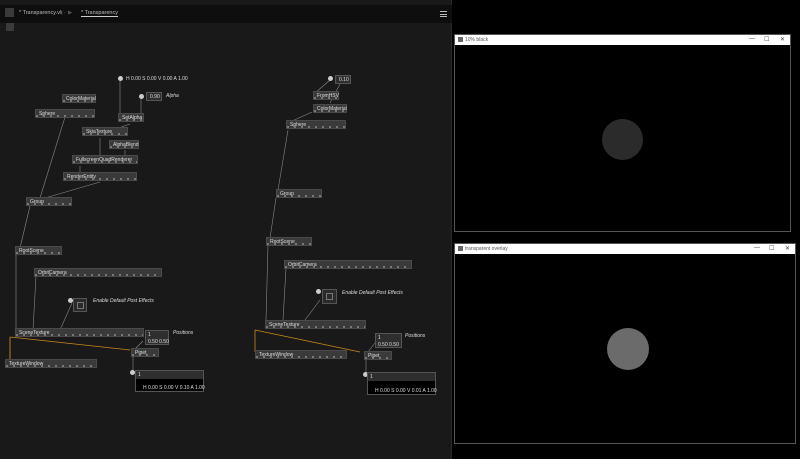 This screenshot has height=459, width=800. What do you see at coordinates (157, 79) in the screenshot?
I see `color-iobox-value: H 0.00 S 0.00 V 0.00 A 1.00` at bounding box center [157, 79].